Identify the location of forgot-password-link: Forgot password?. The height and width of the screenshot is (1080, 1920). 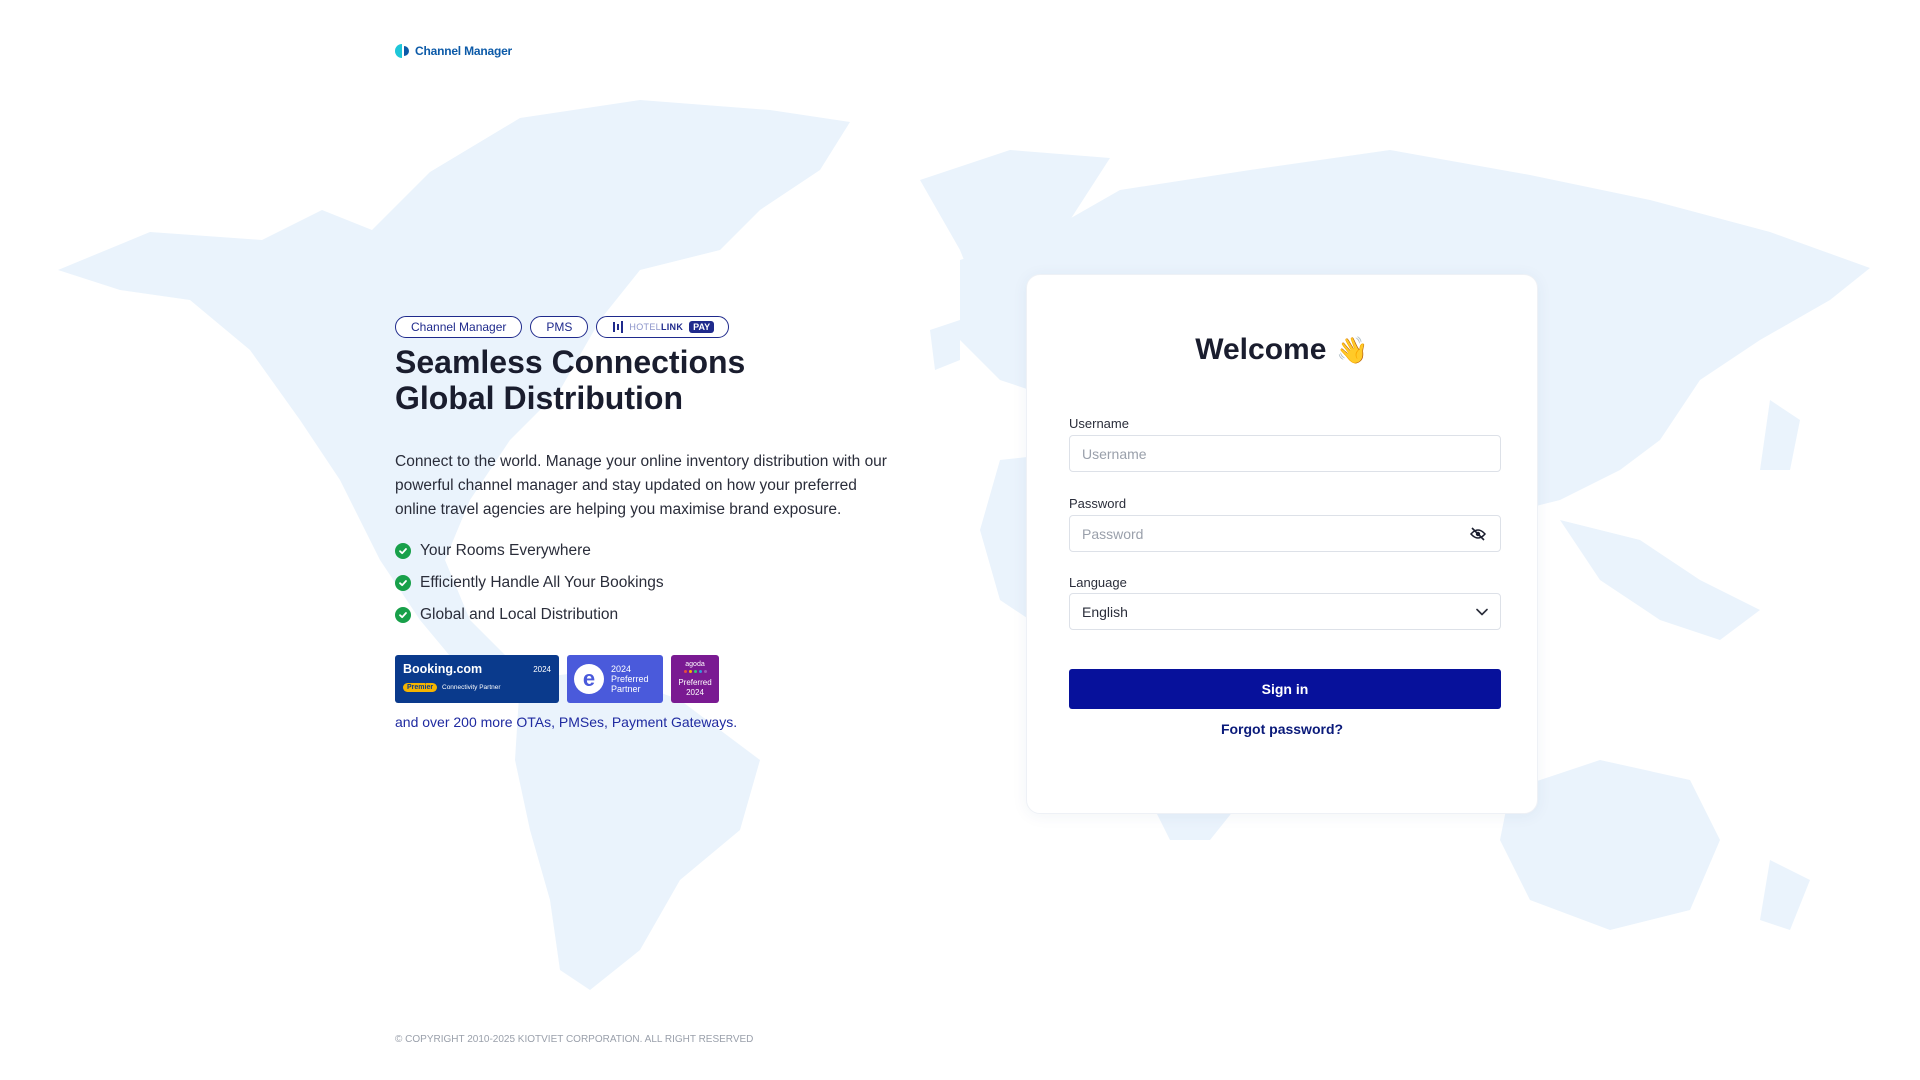
(1282, 729).